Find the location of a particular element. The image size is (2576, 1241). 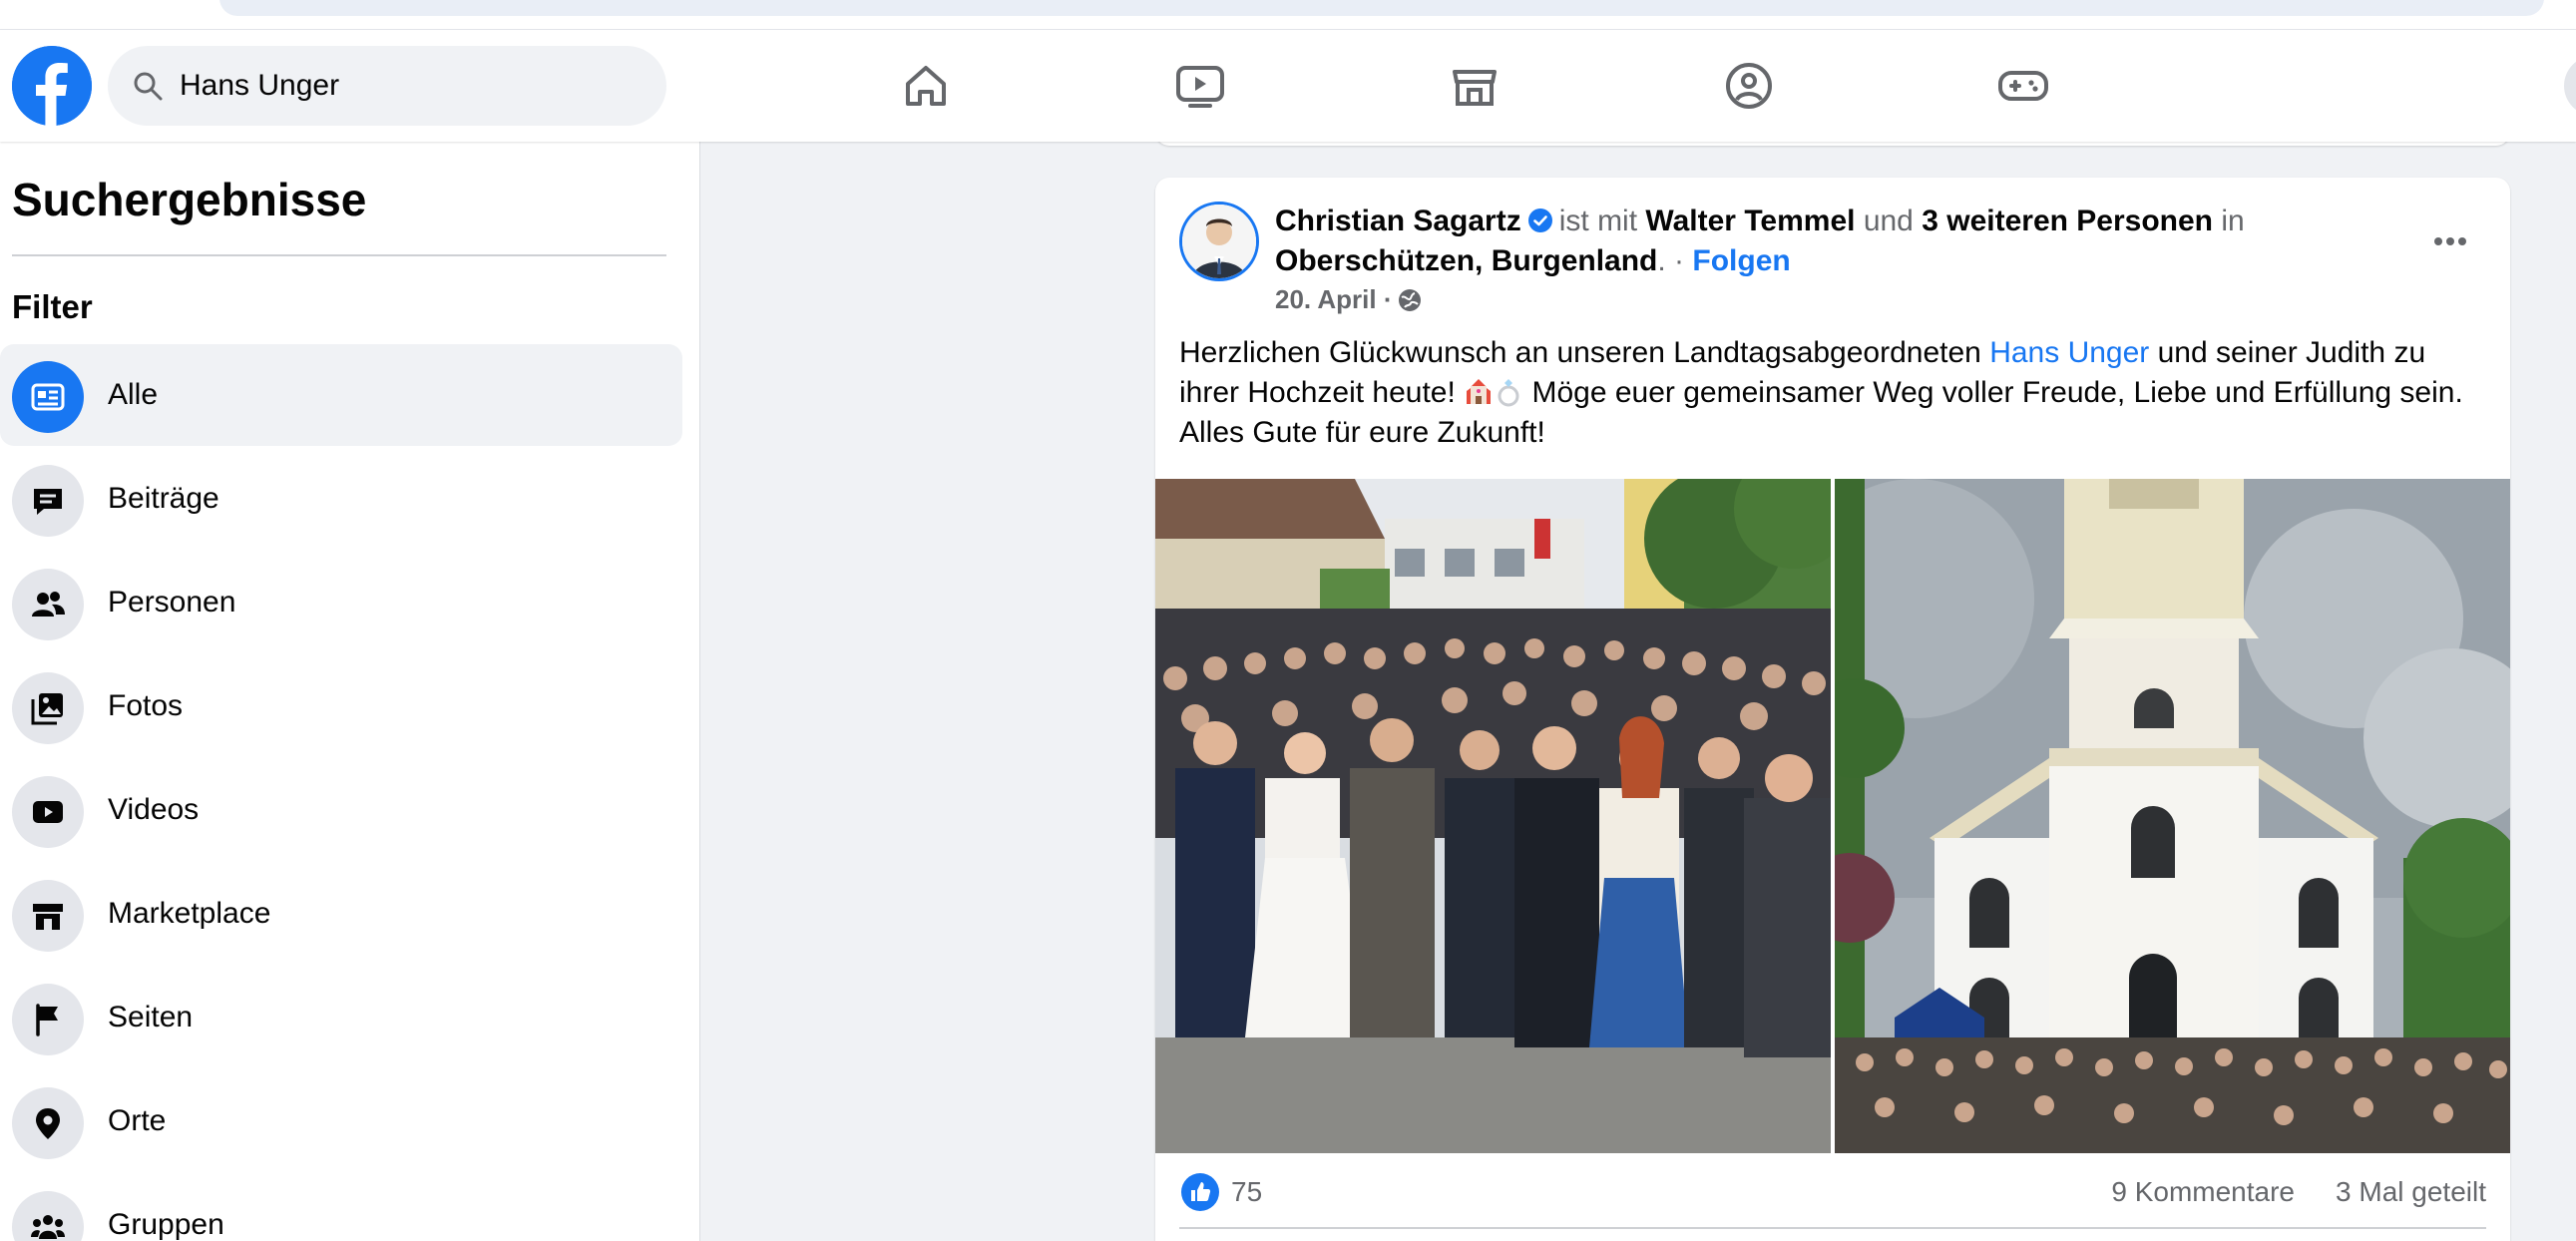

facebook-logo is located at coordinates (52, 86).